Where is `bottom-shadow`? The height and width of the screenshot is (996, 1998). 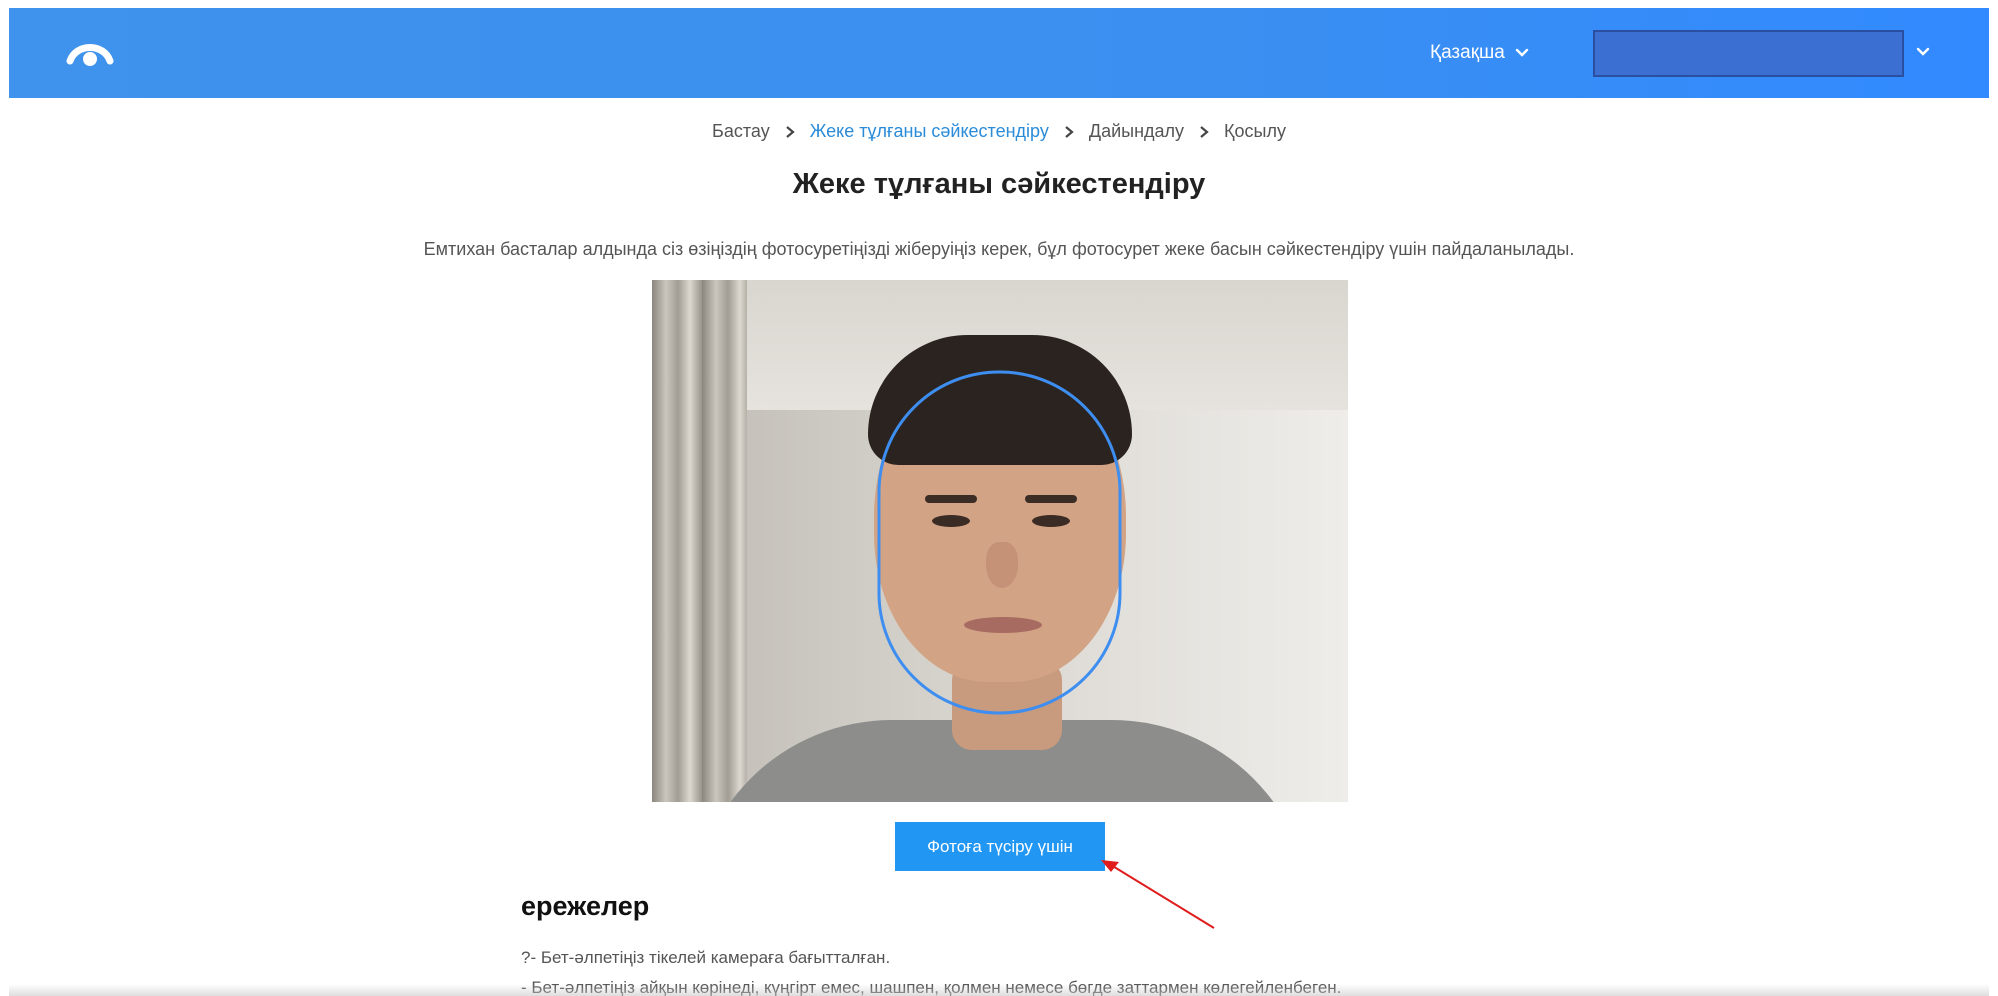 bottom-shadow is located at coordinates (999, 990).